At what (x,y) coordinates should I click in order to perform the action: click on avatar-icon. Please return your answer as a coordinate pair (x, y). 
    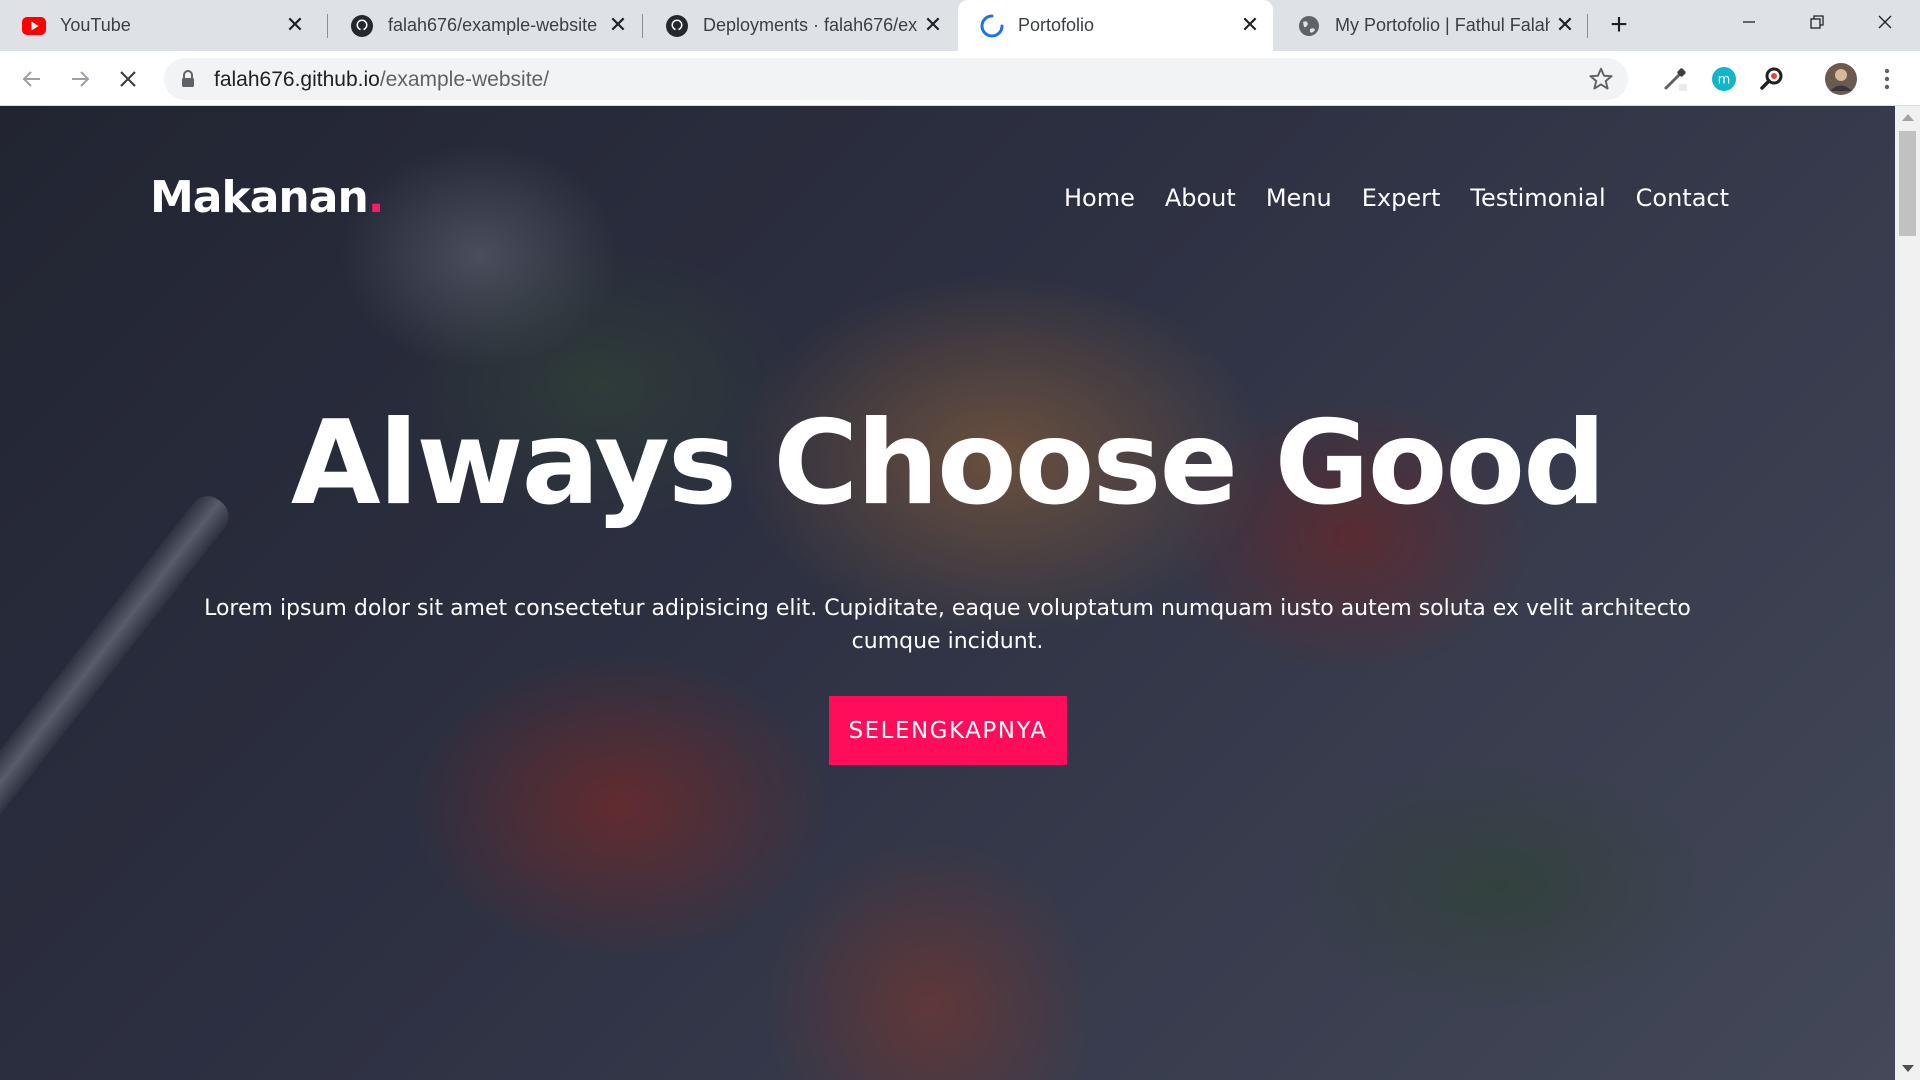
    Looking at the image, I should click on (1841, 79).